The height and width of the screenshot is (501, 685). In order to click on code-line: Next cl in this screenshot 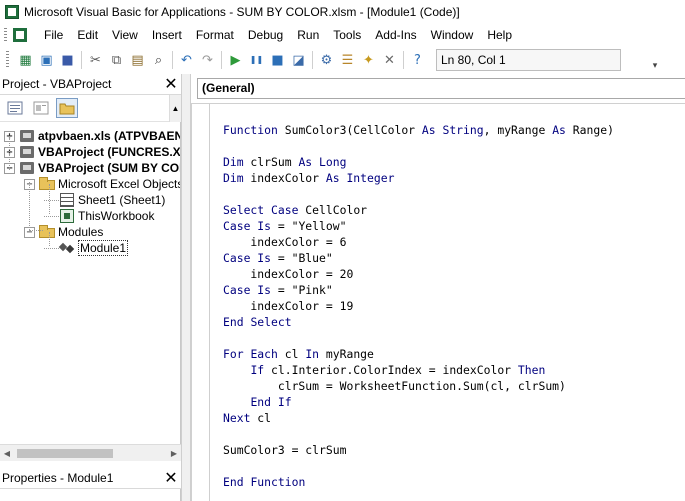, I will do `click(418, 418)`.